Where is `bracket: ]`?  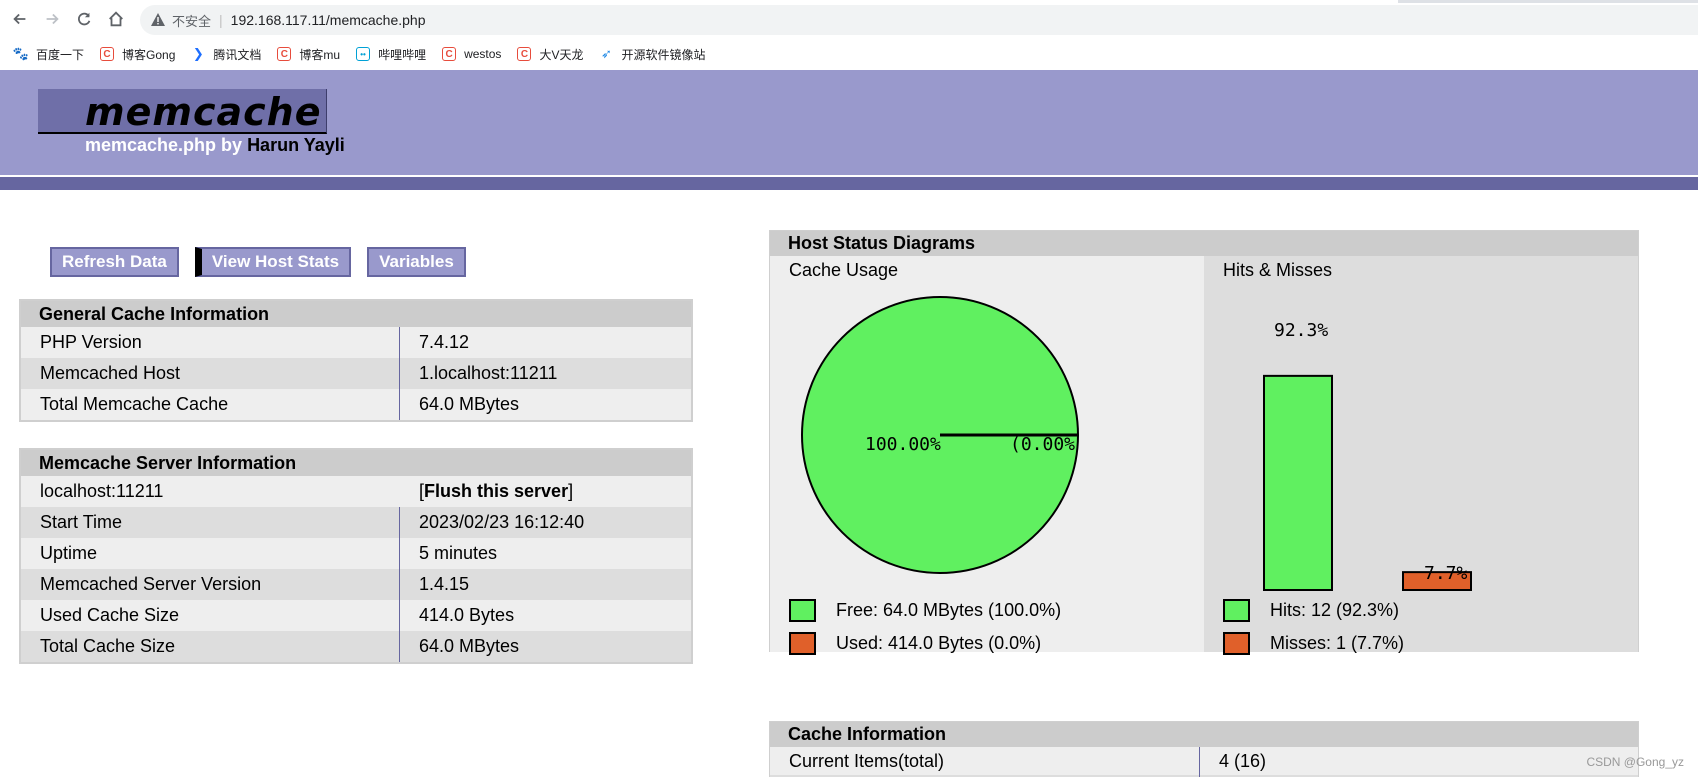 bracket: ] is located at coordinates (571, 491).